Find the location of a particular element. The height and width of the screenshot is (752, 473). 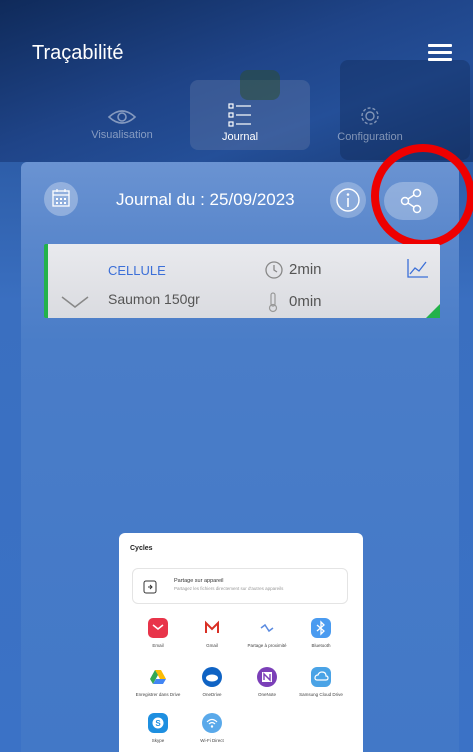

temperature-duration: 0min is located at coordinates (305, 301).